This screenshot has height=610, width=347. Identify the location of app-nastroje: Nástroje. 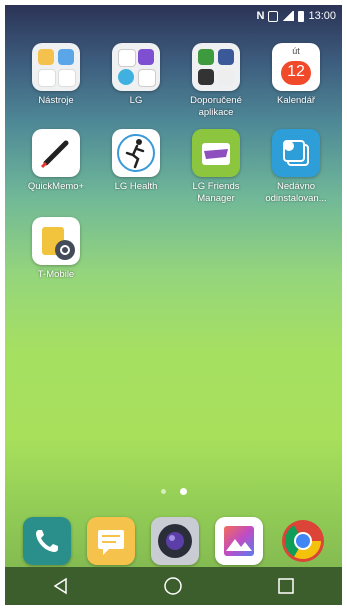
(56, 75).